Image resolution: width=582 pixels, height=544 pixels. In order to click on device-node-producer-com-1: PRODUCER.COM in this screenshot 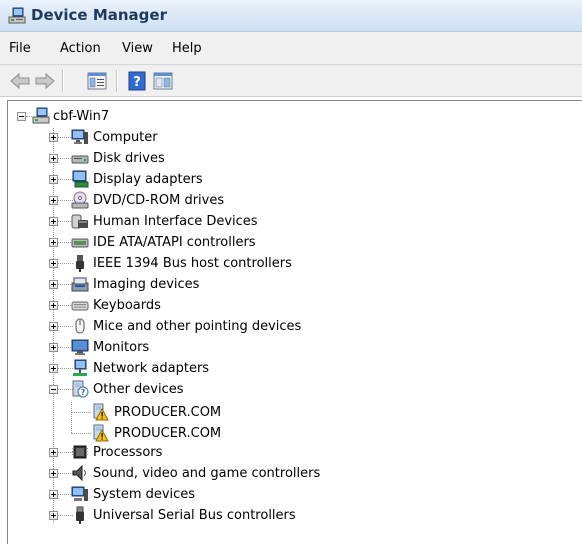, I will do `click(158, 412)`.